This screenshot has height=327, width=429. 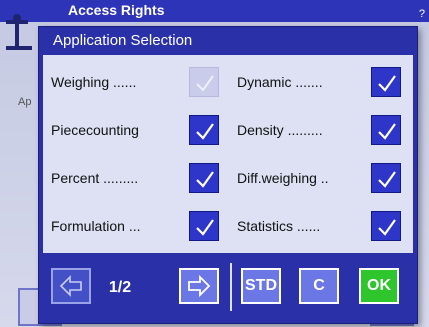 What do you see at coordinates (116, 10) in the screenshot?
I see `background-title: Access Rights` at bounding box center [116, 10].